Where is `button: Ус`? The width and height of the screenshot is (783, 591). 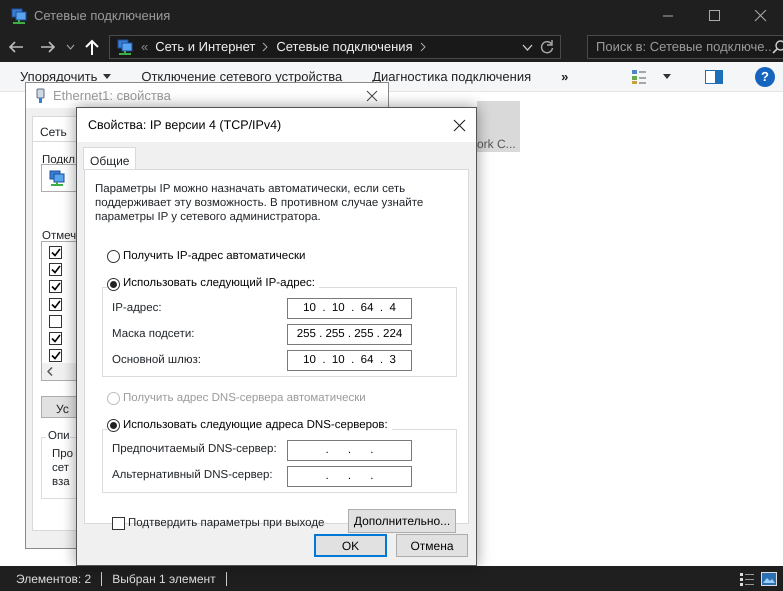 button: Ус is located at coordinates (58, 407).